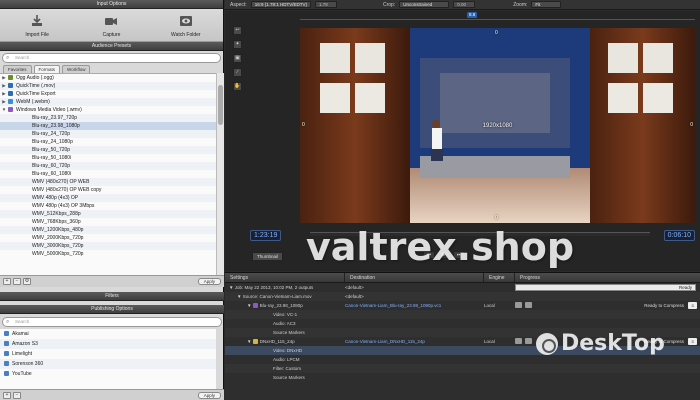  What do you see at coordinates (27, 281) in the screenshot?
I see `preset-settings-button: ⚙` at bounding box center [27, 281].